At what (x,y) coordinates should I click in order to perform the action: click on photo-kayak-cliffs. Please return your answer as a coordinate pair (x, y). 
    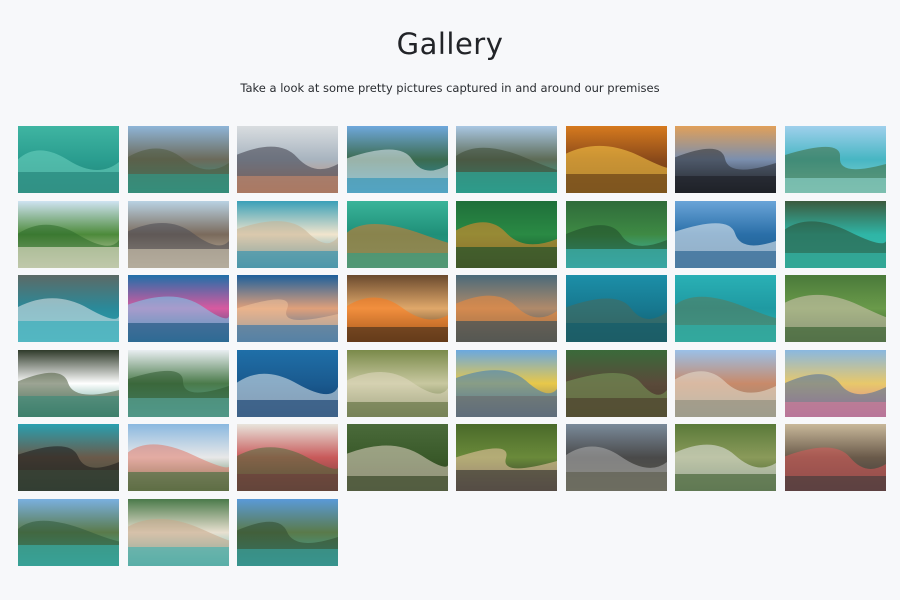
    Looking at the image, I should click on (68, 308).